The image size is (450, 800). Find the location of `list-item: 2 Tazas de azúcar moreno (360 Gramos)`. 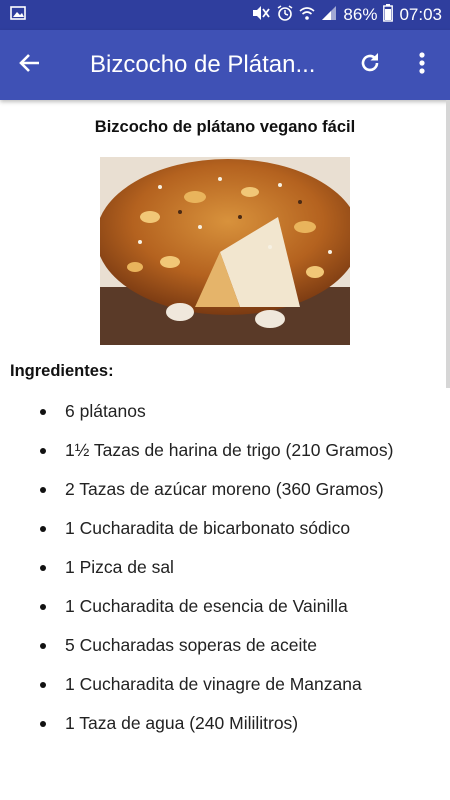

list-item: 2 Tazas de azúcar moreno (360 Gramos) is located at coordinates (220, 489).